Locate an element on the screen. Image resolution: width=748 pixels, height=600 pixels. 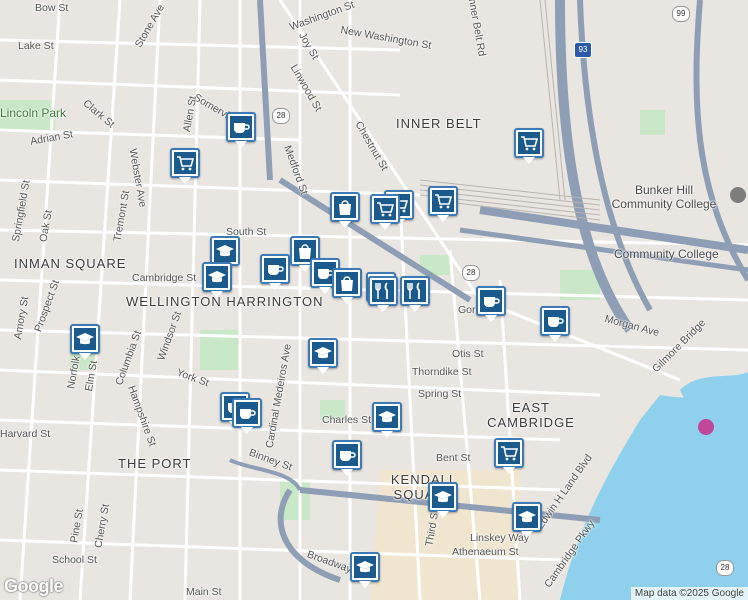
street-label: Thorndike St is located at coordinates (442, 372).